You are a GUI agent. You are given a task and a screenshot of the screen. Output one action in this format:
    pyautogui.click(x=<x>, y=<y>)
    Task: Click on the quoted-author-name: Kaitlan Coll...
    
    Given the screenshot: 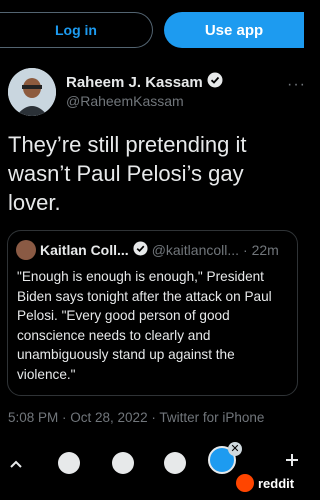 What is the action you would take?
    pyautogui.click(x=84, y=250)
    